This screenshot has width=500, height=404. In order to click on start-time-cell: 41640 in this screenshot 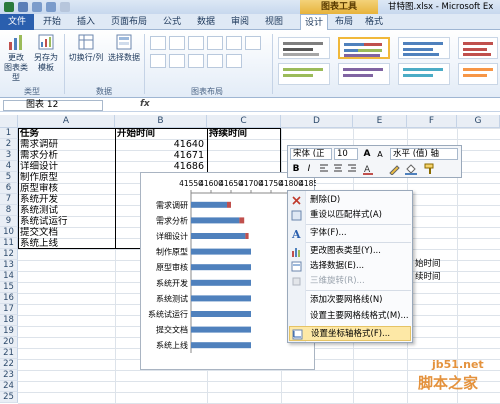, I will do `click(161, 144)`.